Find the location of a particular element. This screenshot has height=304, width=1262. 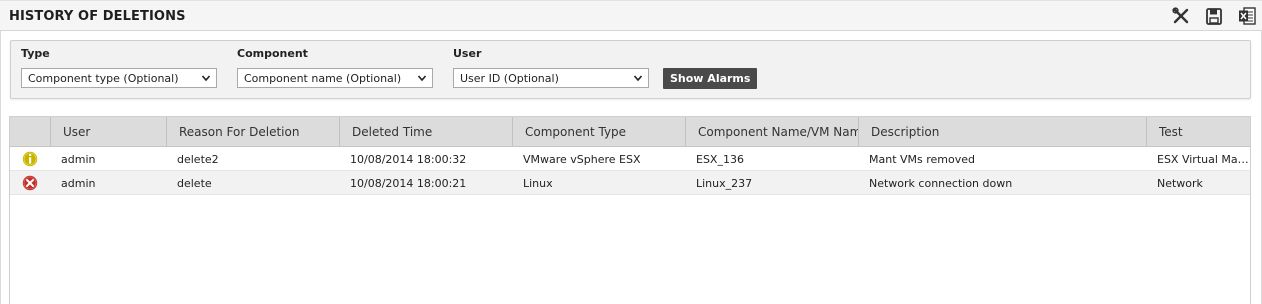

cell-description: Network connection down is located at coordinates (941, 183).